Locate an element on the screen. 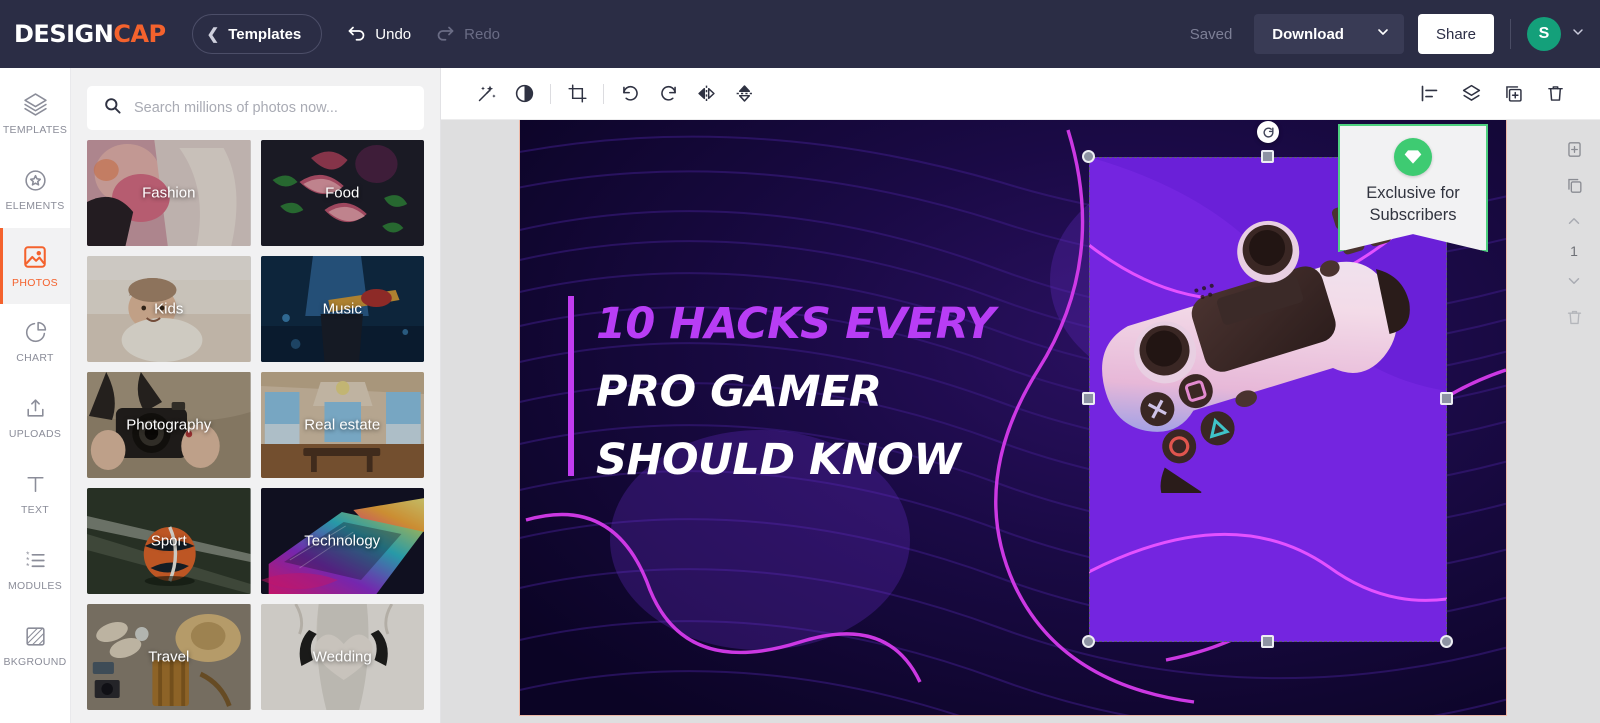 The height and width of the screenshot is (723, 1600). resize-handle-top-center is located at coordinates (1267, 156).